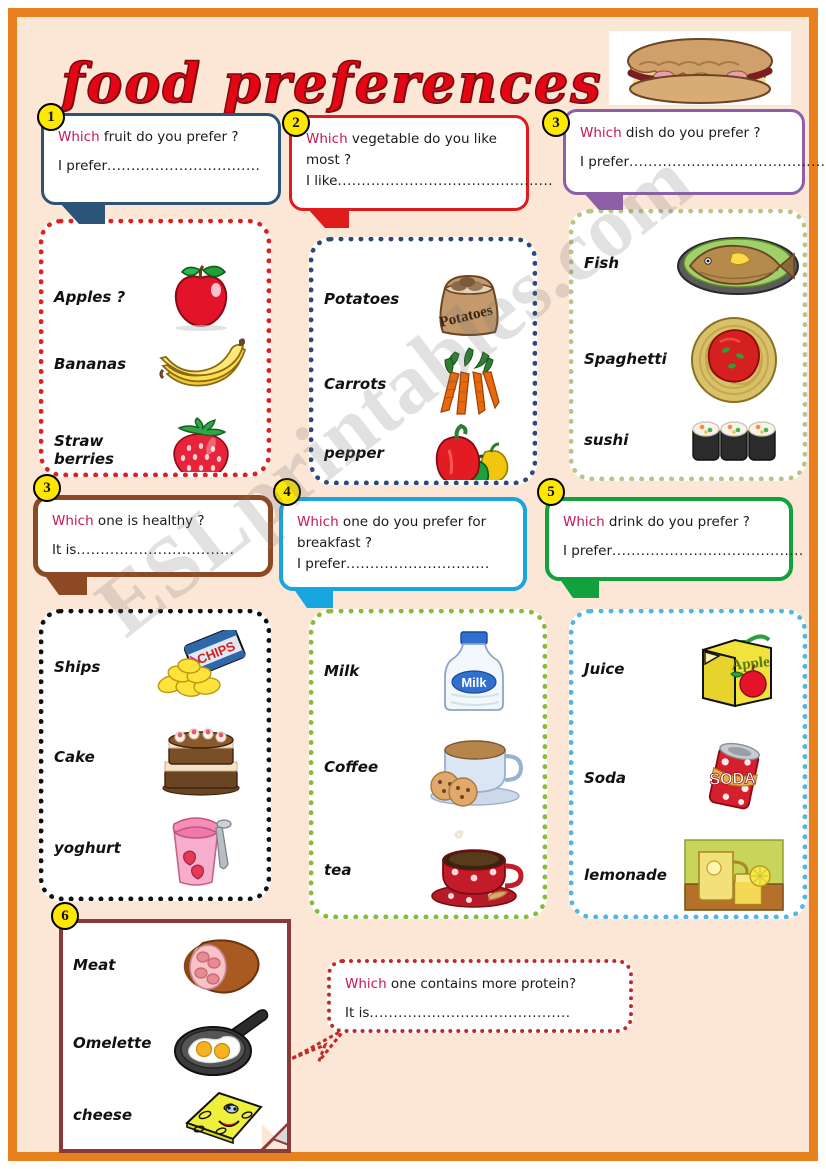 This screenshot has width=826, height=1169. Describe the element at coordinates (474, 682) in the screenshot. I see `svg-text: Milk` at that location.